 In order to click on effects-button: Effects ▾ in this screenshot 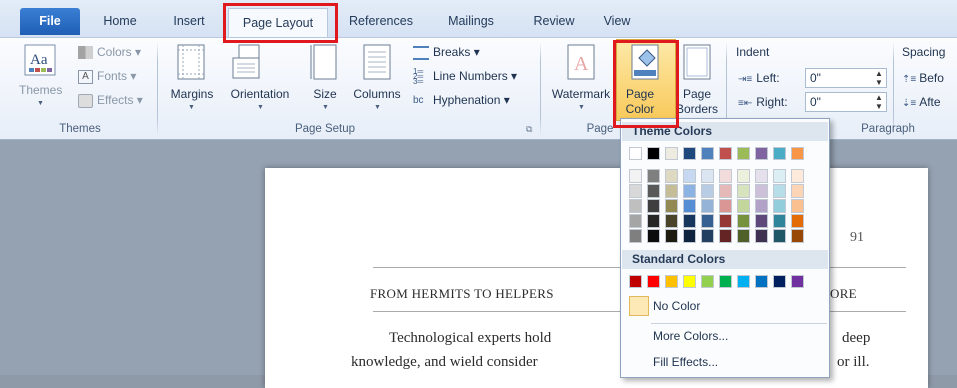, I will do `click(110, 100)`.